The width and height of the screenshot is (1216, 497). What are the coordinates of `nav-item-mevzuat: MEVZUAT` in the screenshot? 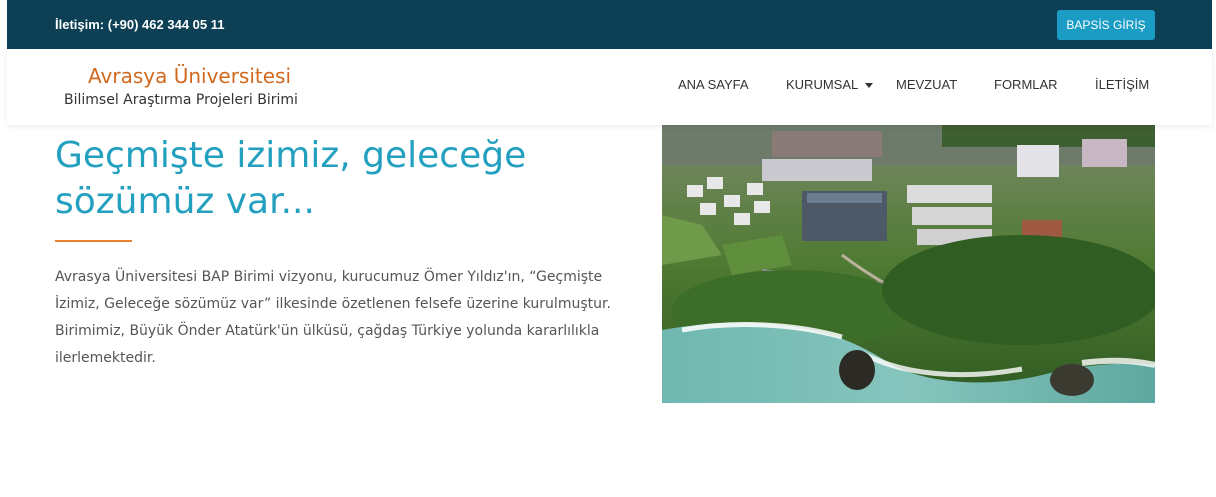 It's located at (926, 84).